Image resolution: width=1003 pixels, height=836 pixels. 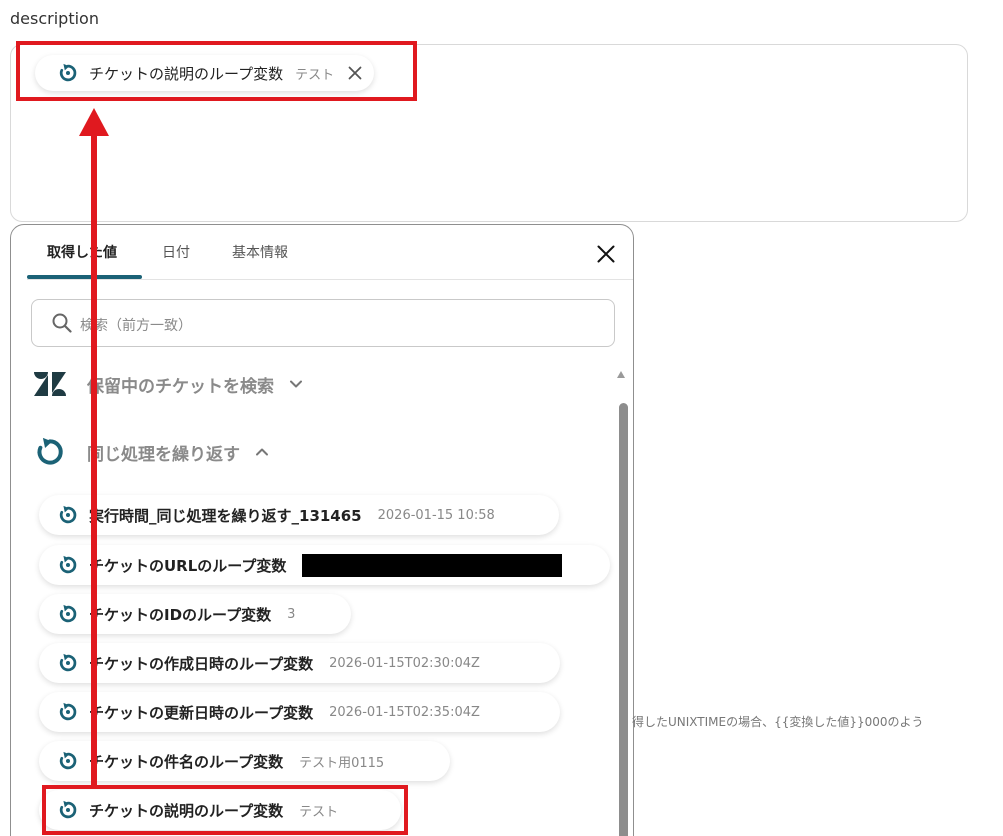 I want to click on item-value: 2026-01-15T02:35:04Z, so click(x=404, y=712).